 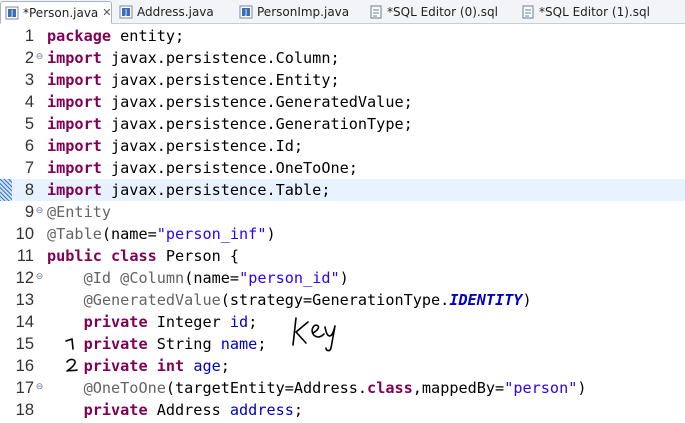 I want to click on code-token: javax.persistence.GenerationType;, so click(x=257, y=124).